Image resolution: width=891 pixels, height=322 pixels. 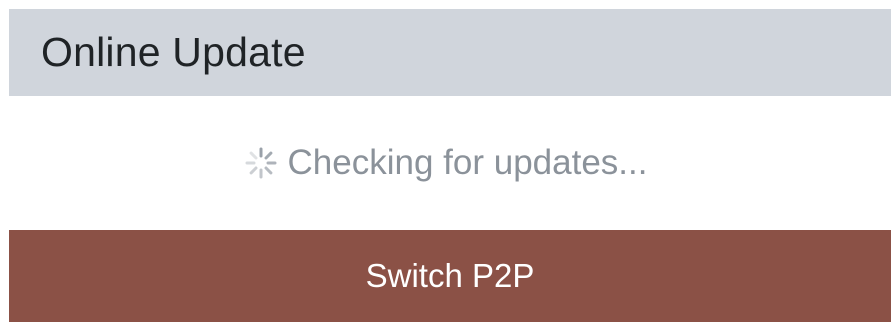 I want to click on dialog-title: Online Update, so click(x=173, y=52).